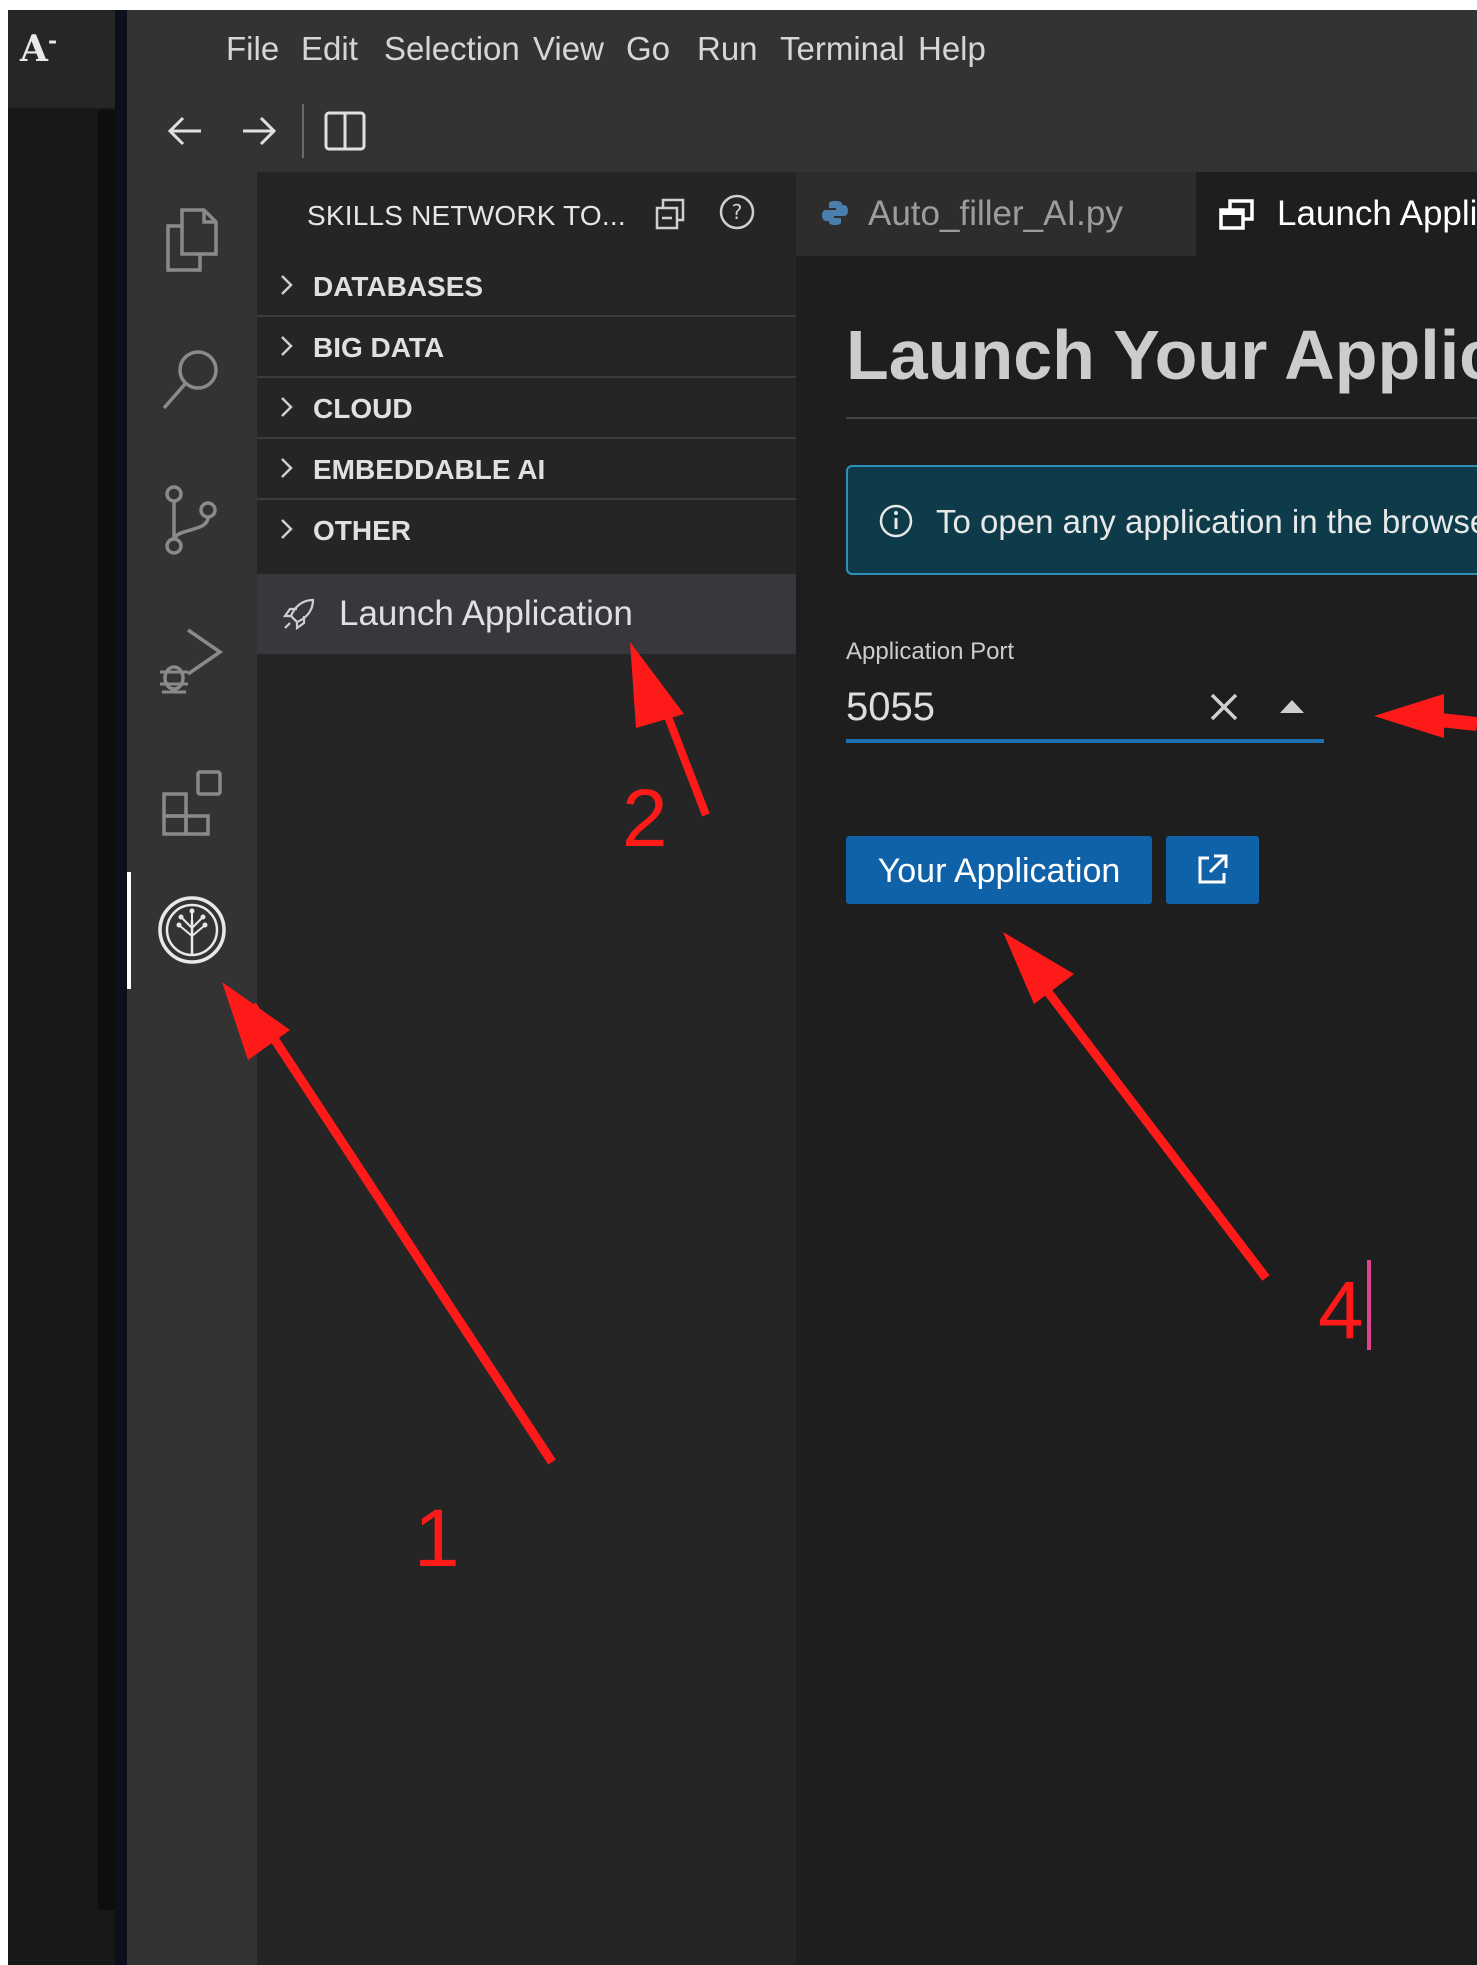 Image resolution: width=1477 pixels, height=1965 pixels. I want to click on open-new-tab-button, so click(1212, 870).